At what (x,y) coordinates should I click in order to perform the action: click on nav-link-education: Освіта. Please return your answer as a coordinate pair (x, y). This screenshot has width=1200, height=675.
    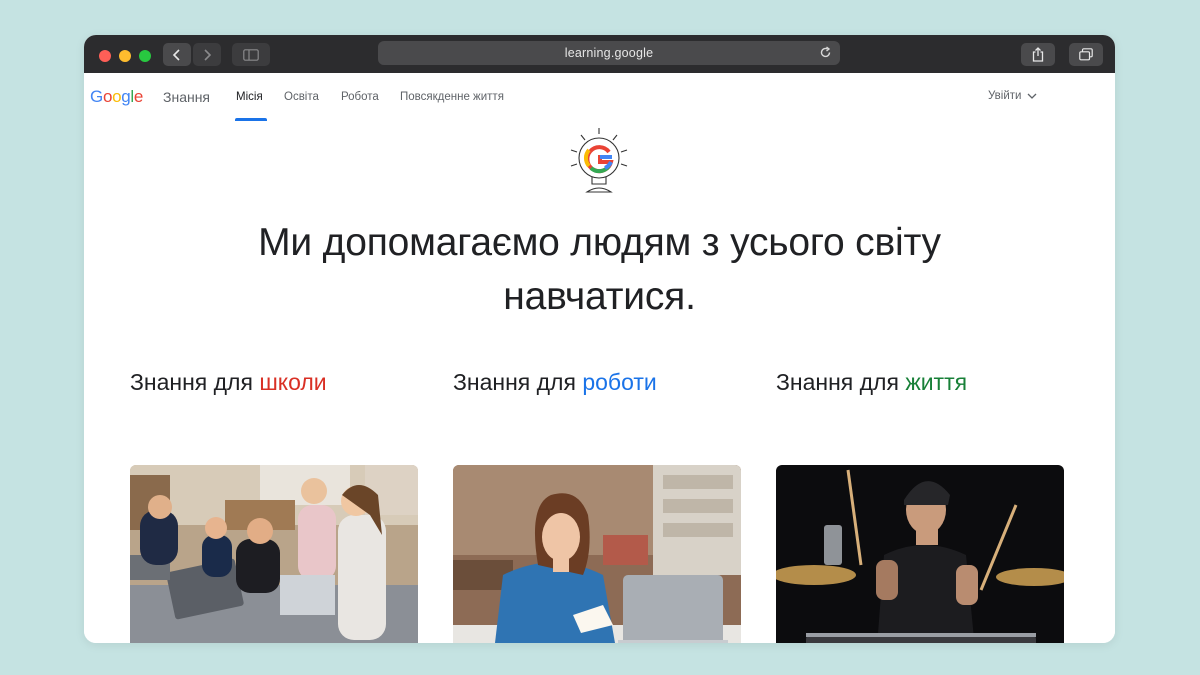
    Looking at the image, I should click on (301, 97).